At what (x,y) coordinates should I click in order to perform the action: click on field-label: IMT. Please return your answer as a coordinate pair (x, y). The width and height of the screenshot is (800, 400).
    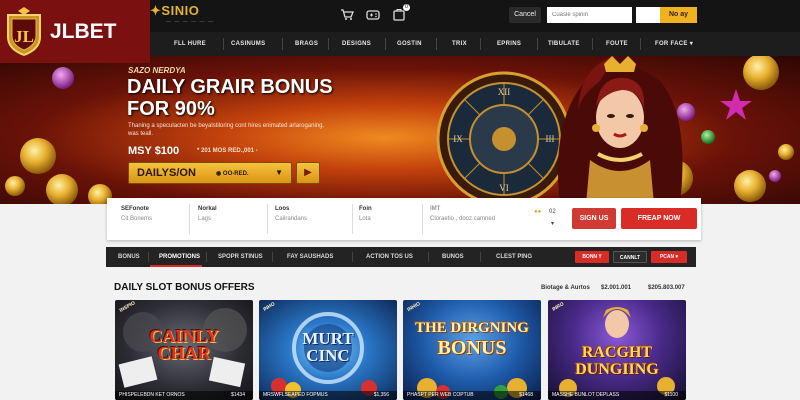
    Looking at the image, I should click on (435, 209).